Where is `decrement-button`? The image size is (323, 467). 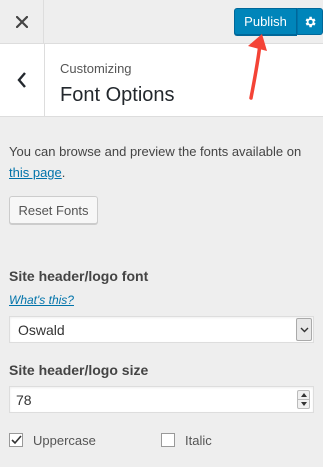
decrement-button is located at coordinates (303, 403).